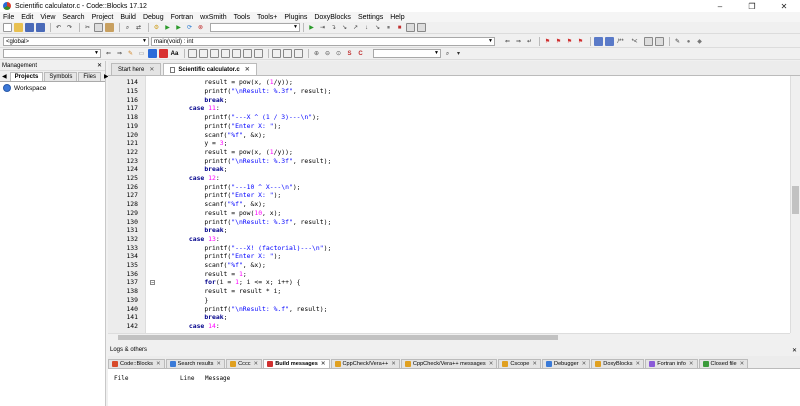  I want to click on marker-icon: ◆, so click(699, 41).